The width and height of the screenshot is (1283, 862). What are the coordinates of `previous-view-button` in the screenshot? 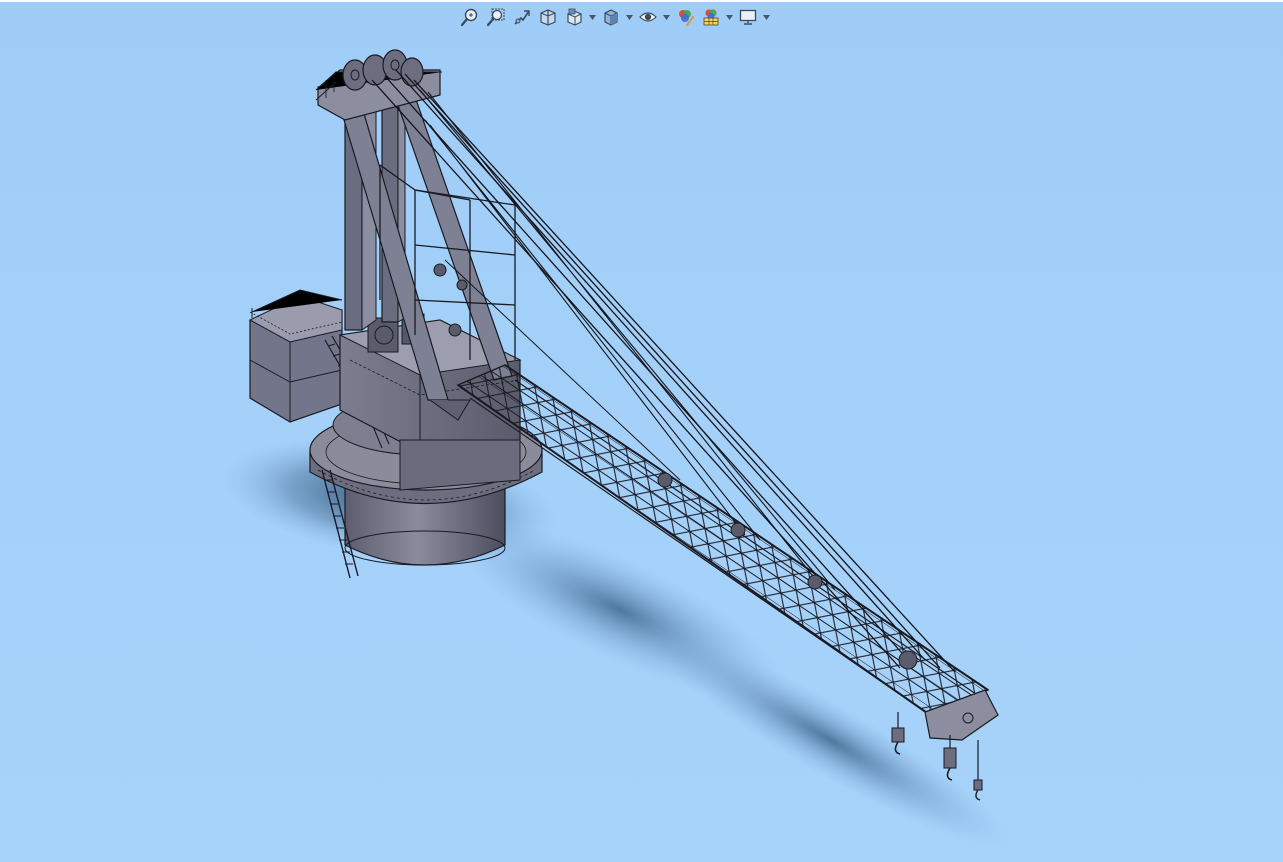 It's located at (522, 17).